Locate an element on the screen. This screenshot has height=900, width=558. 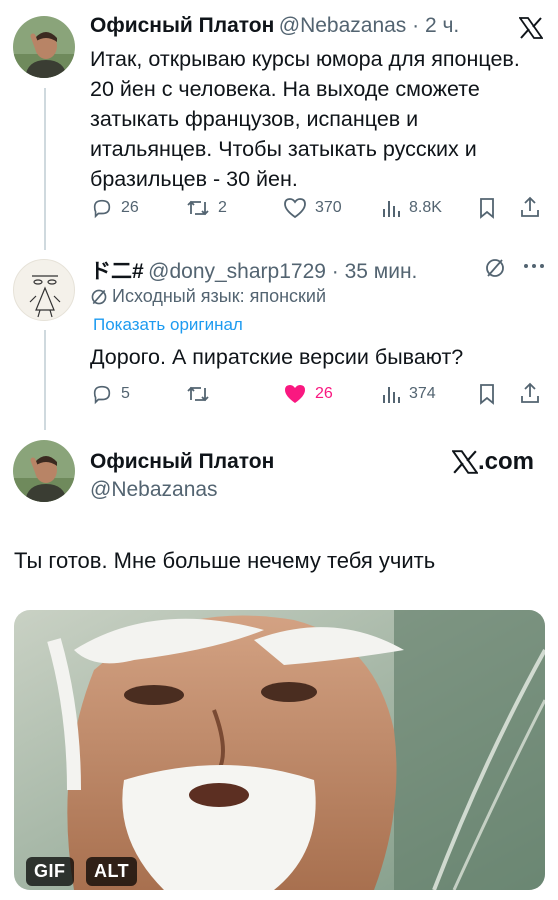
x-com-logo: .com is located at coordinates (493, 462).